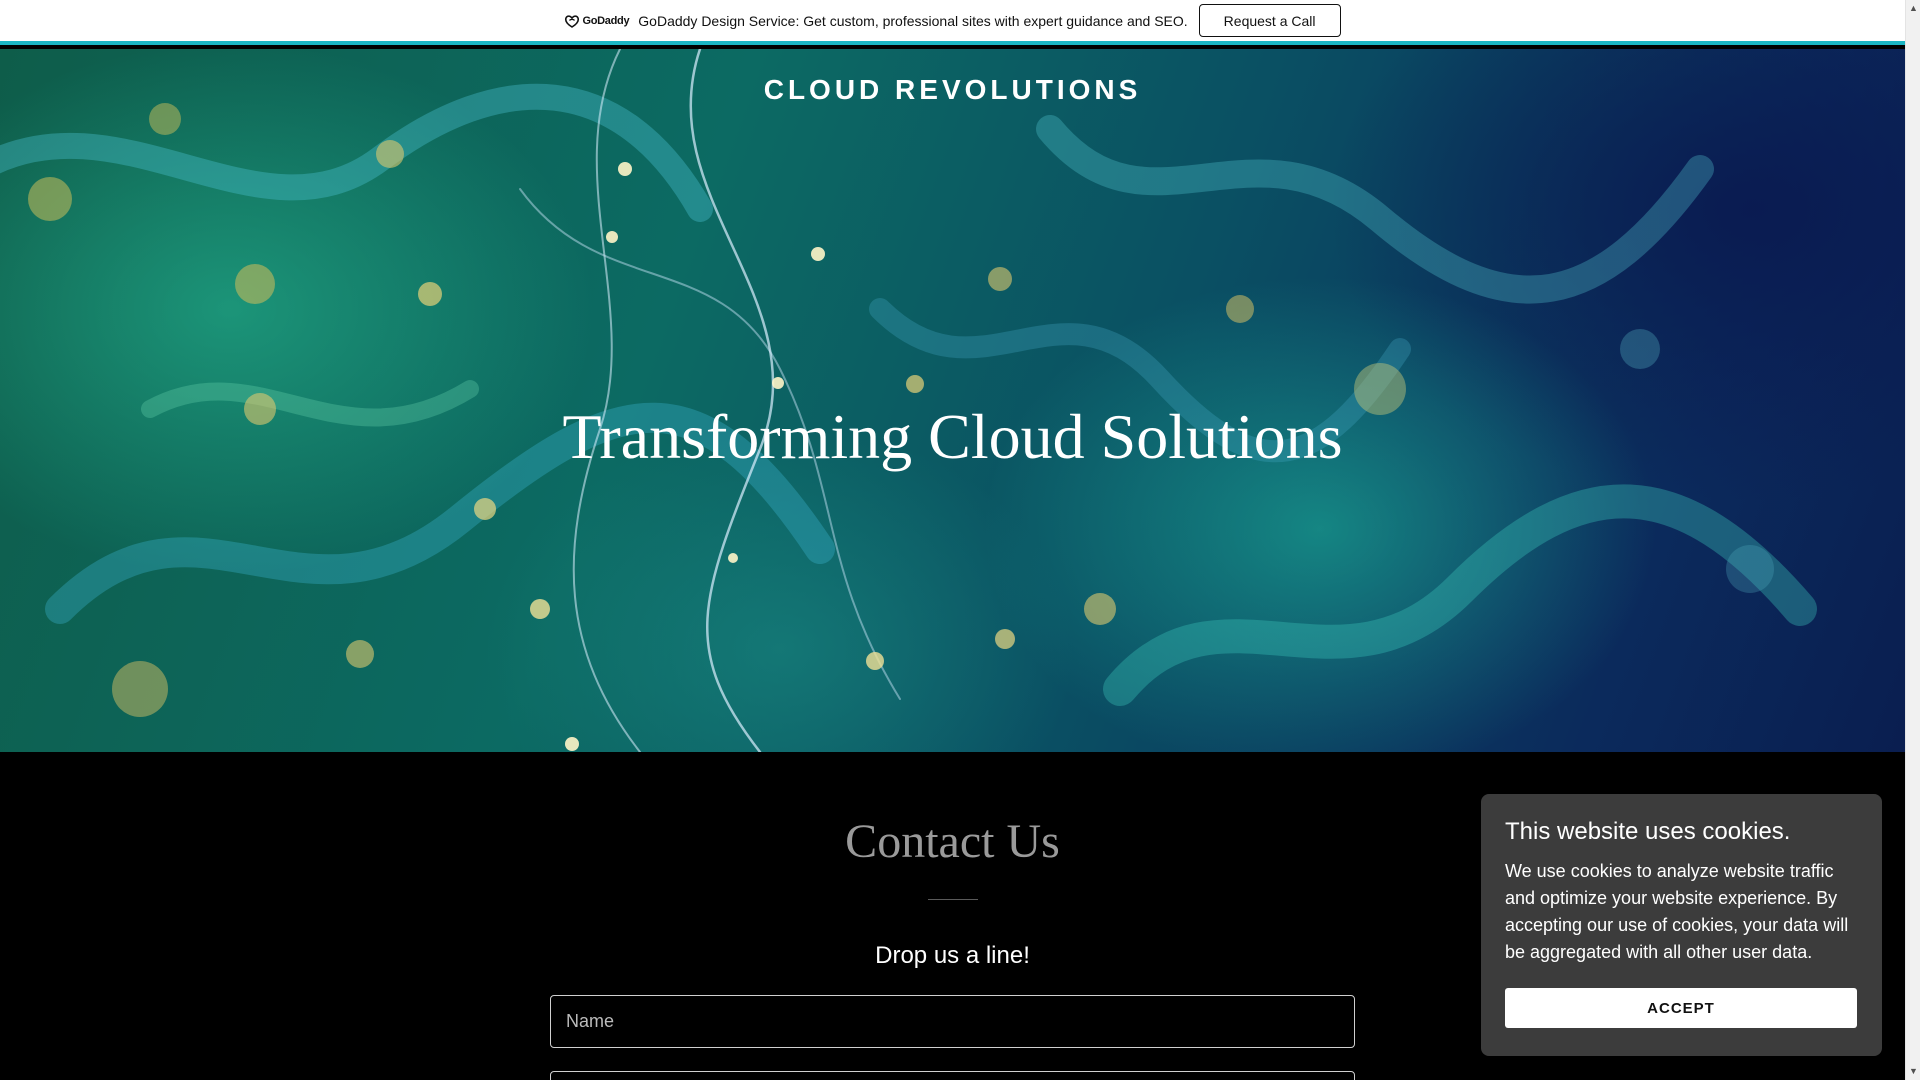 The image size is (1920, 1080). Describe the element at coordinates (1913, 8) in the screenshot. I see `chevron-up-icon: ▲` at that location.